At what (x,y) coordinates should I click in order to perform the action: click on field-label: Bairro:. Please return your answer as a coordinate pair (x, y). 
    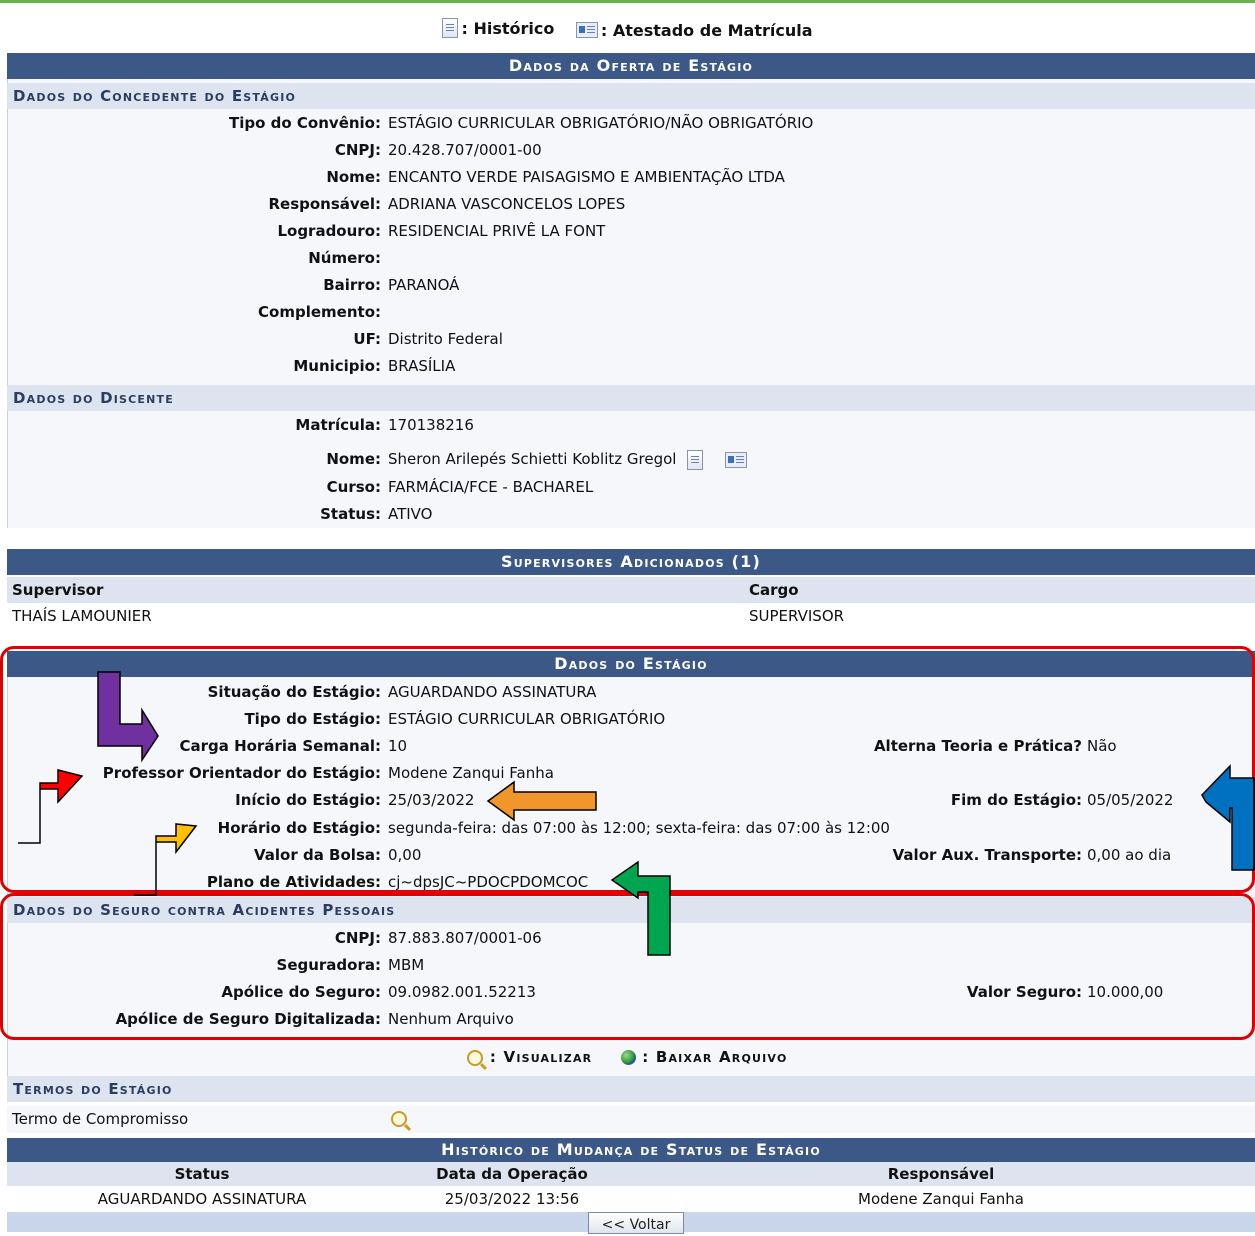
    Looking at the image, I should click on (352, 285).